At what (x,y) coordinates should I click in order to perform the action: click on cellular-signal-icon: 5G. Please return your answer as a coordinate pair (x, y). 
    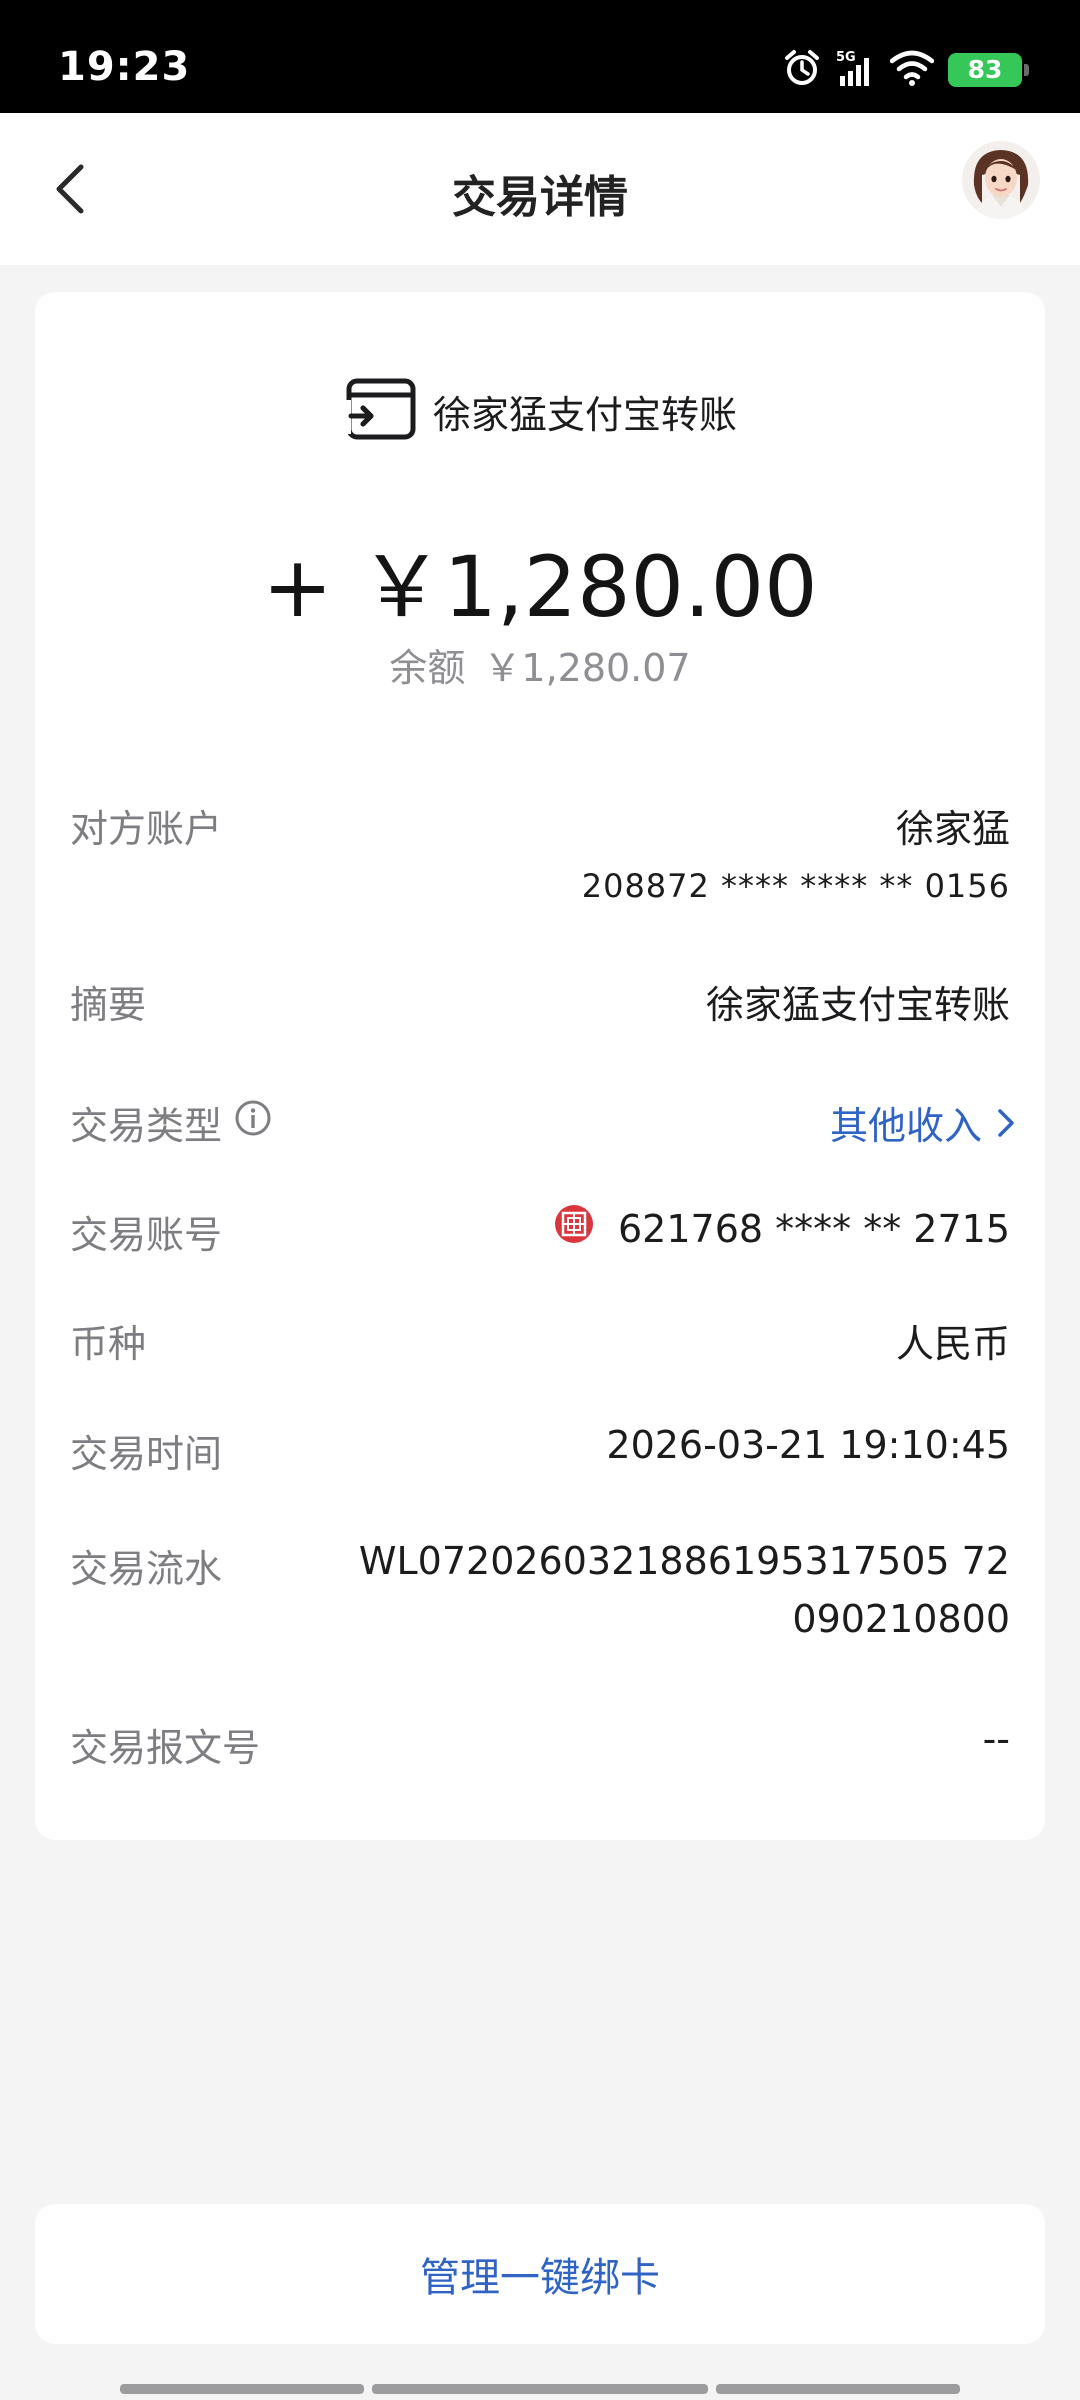
    Looking at the image, I should click on (856, 70).